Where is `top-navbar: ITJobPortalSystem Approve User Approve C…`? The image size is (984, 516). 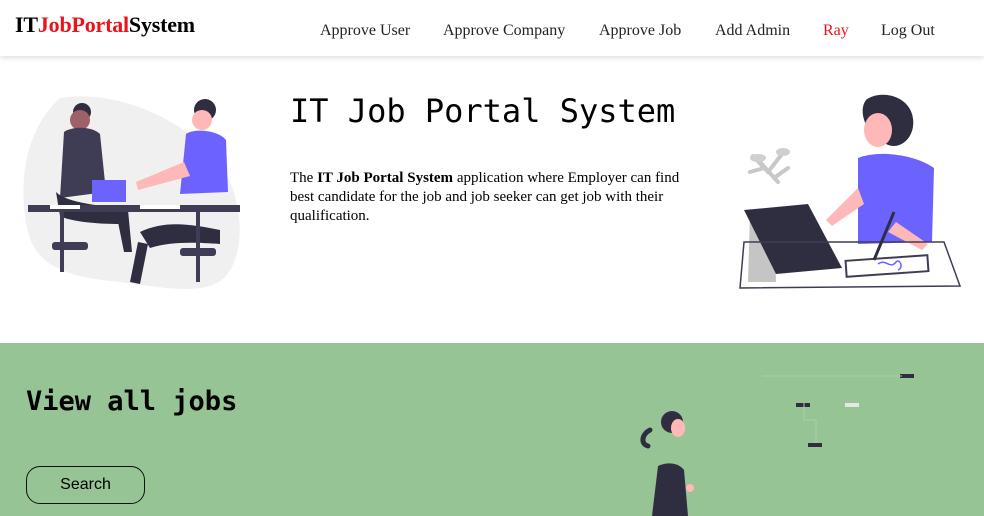 top-navbar: ITJobPortalSystem Approve User Approve C… is located at coordinates (492, 28).